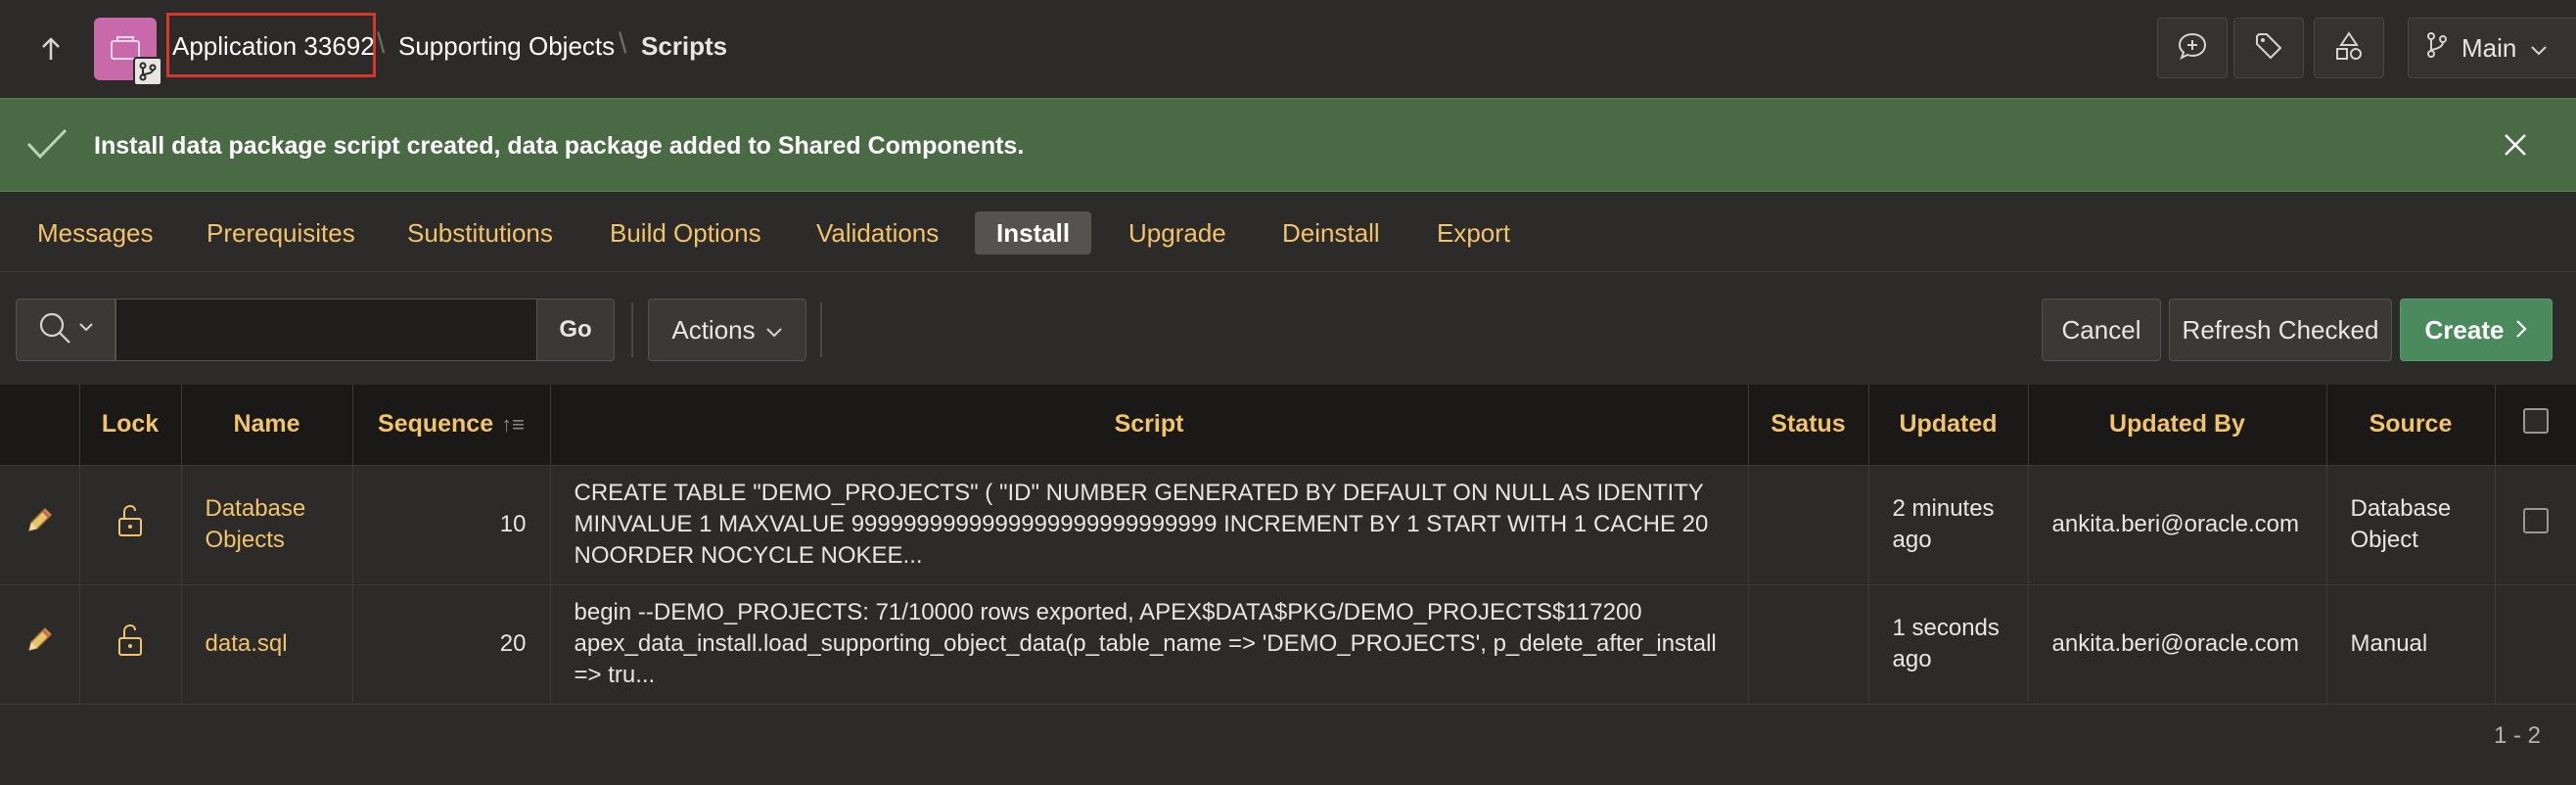  Describe the element at coordinates (2464, 329) in the screenshot. I see `create-label: Create` at that location.